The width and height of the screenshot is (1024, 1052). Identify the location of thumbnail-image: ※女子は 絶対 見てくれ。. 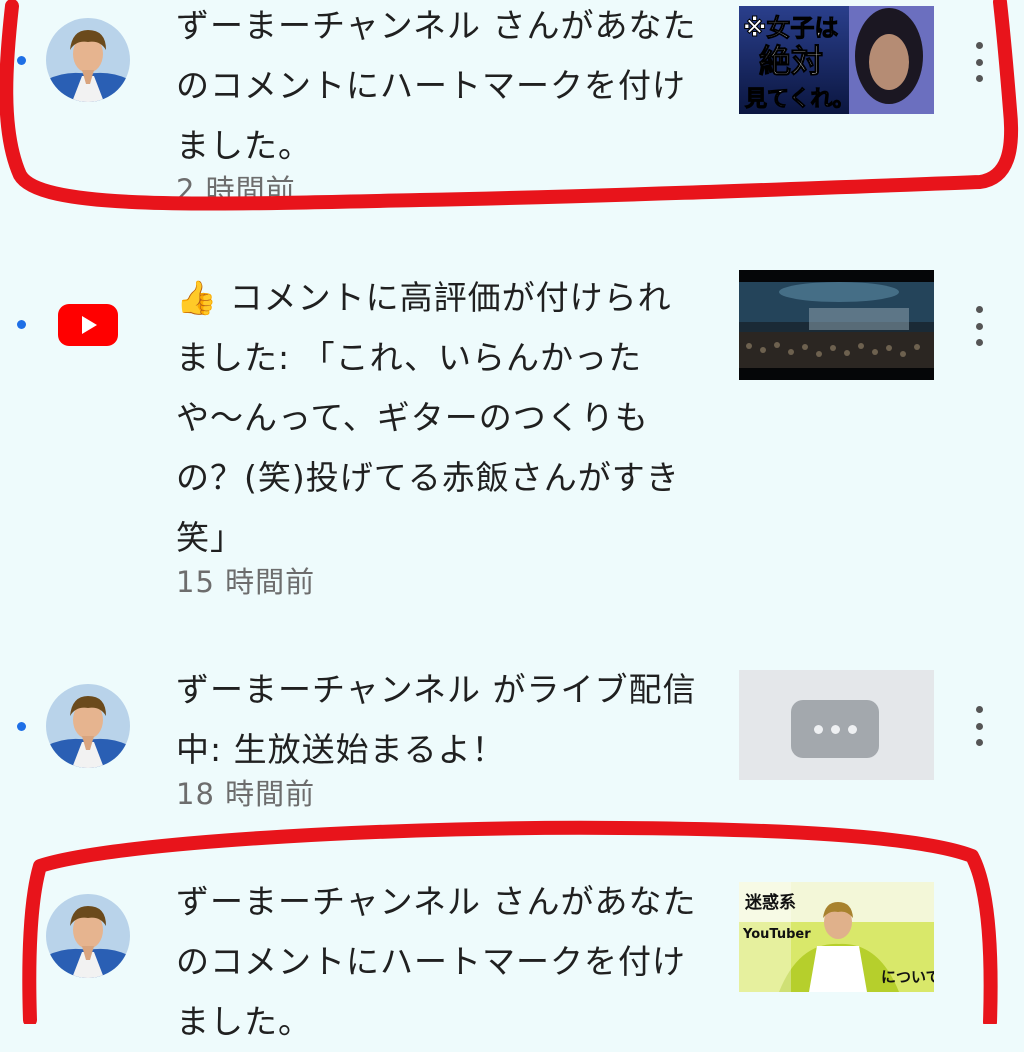
(836, 60).